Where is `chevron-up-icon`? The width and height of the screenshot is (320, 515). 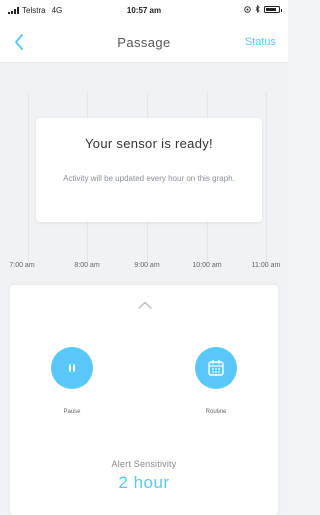 chevron-up-icon is located at coordinates (145, 305).